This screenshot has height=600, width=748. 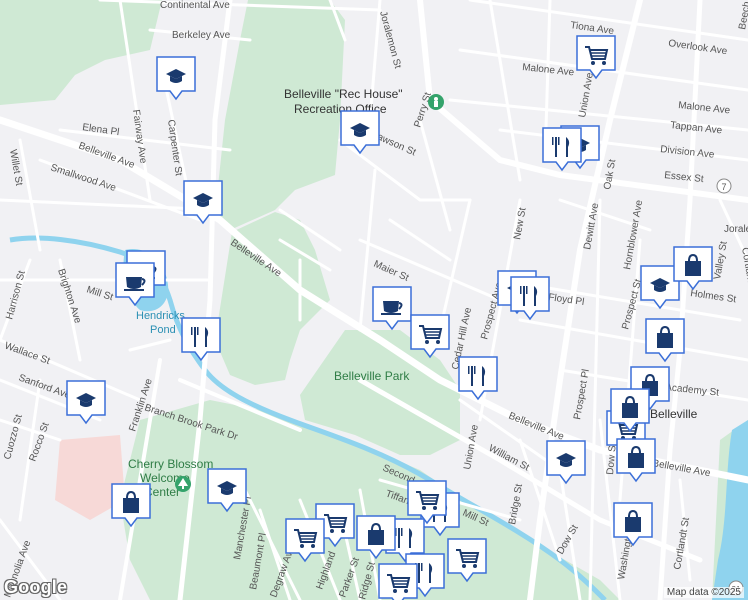 I want to click on label-wallace: Wallace St, so click(x=27, y=353).